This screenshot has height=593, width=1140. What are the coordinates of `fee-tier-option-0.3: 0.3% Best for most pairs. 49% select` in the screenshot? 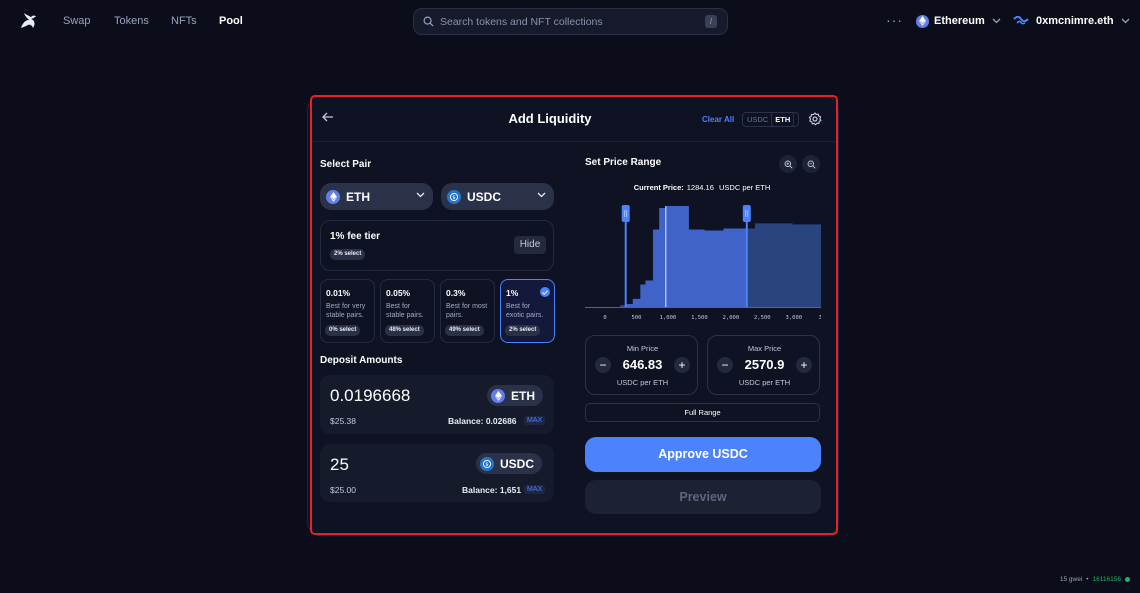 It's located at (467, 311).